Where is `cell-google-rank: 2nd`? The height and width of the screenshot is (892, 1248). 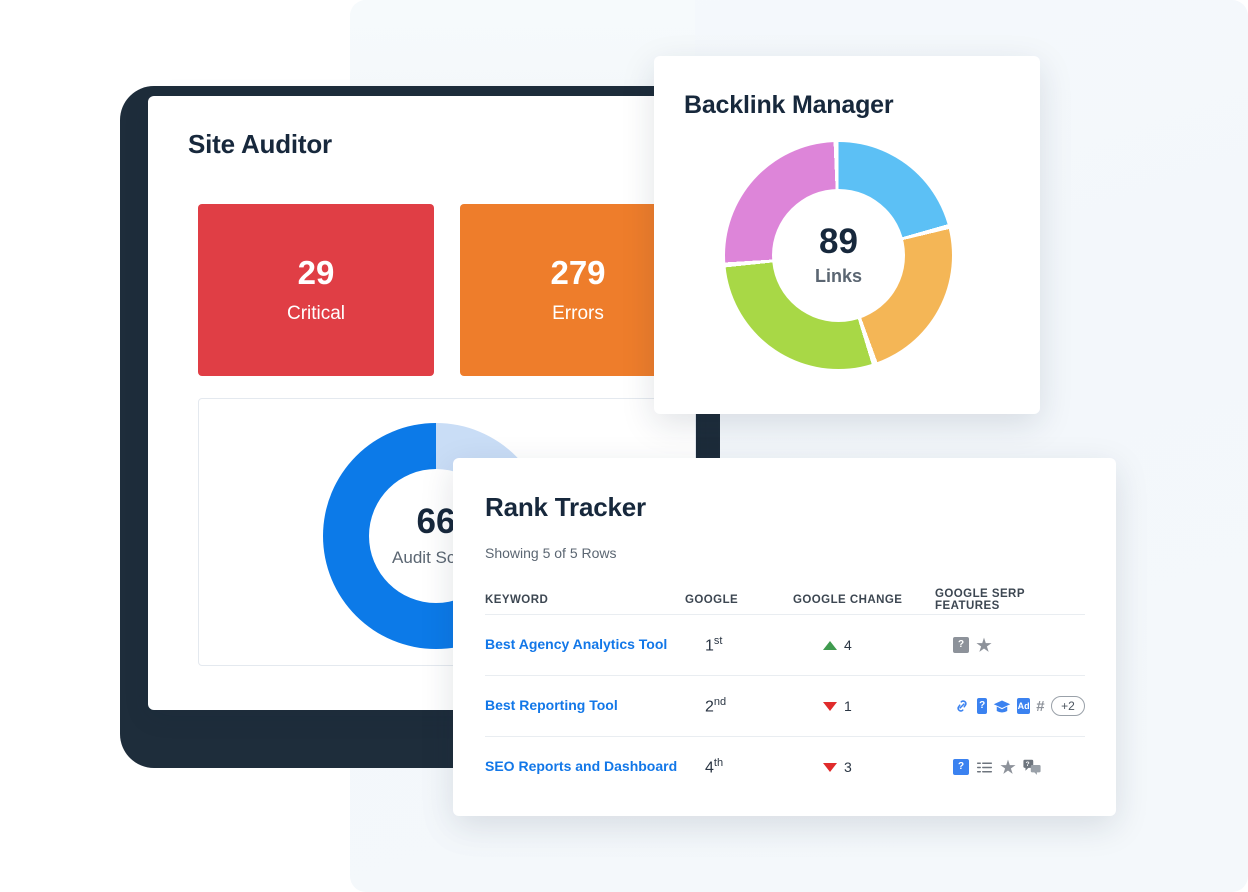 cell-google-rank: 2nd is located at coordinates (739, 706).